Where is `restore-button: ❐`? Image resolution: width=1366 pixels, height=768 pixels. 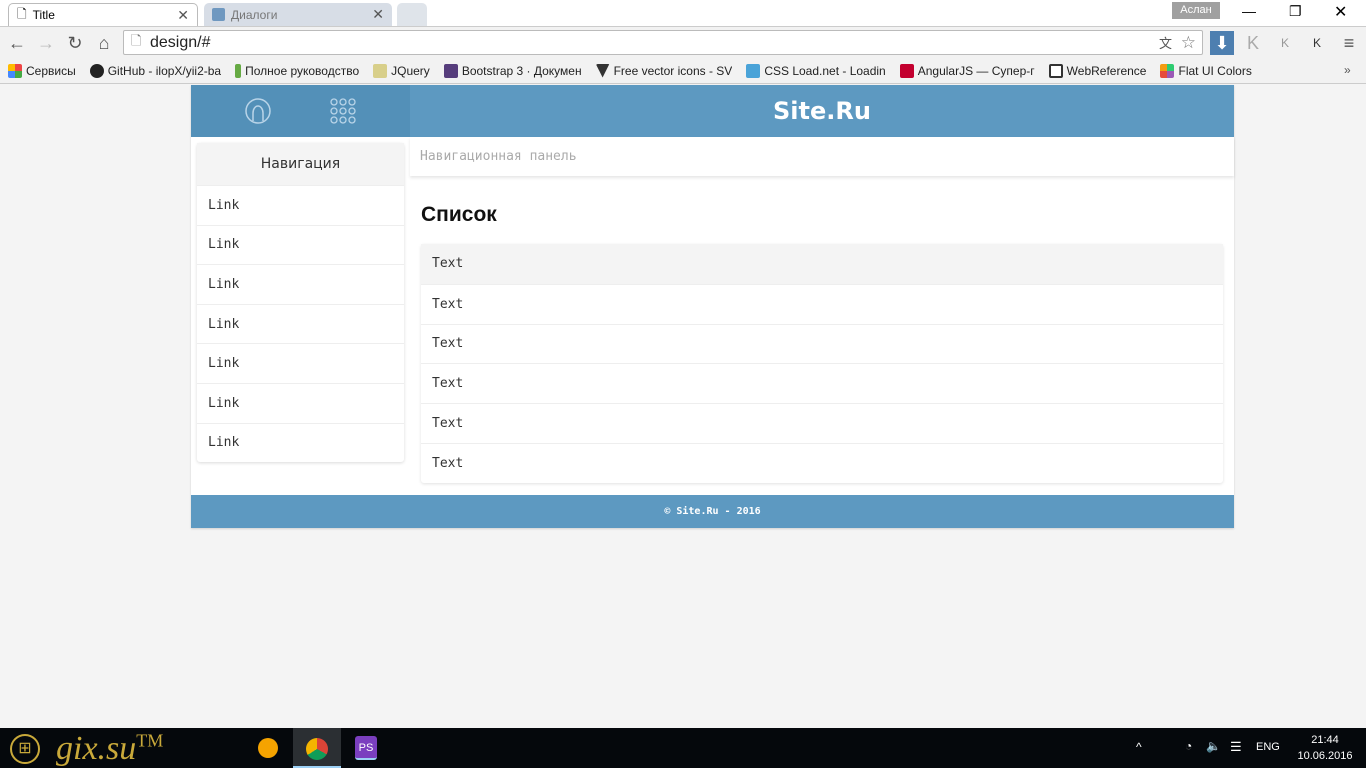
restore-button: ❐ is located at coordinates (1295, 11).